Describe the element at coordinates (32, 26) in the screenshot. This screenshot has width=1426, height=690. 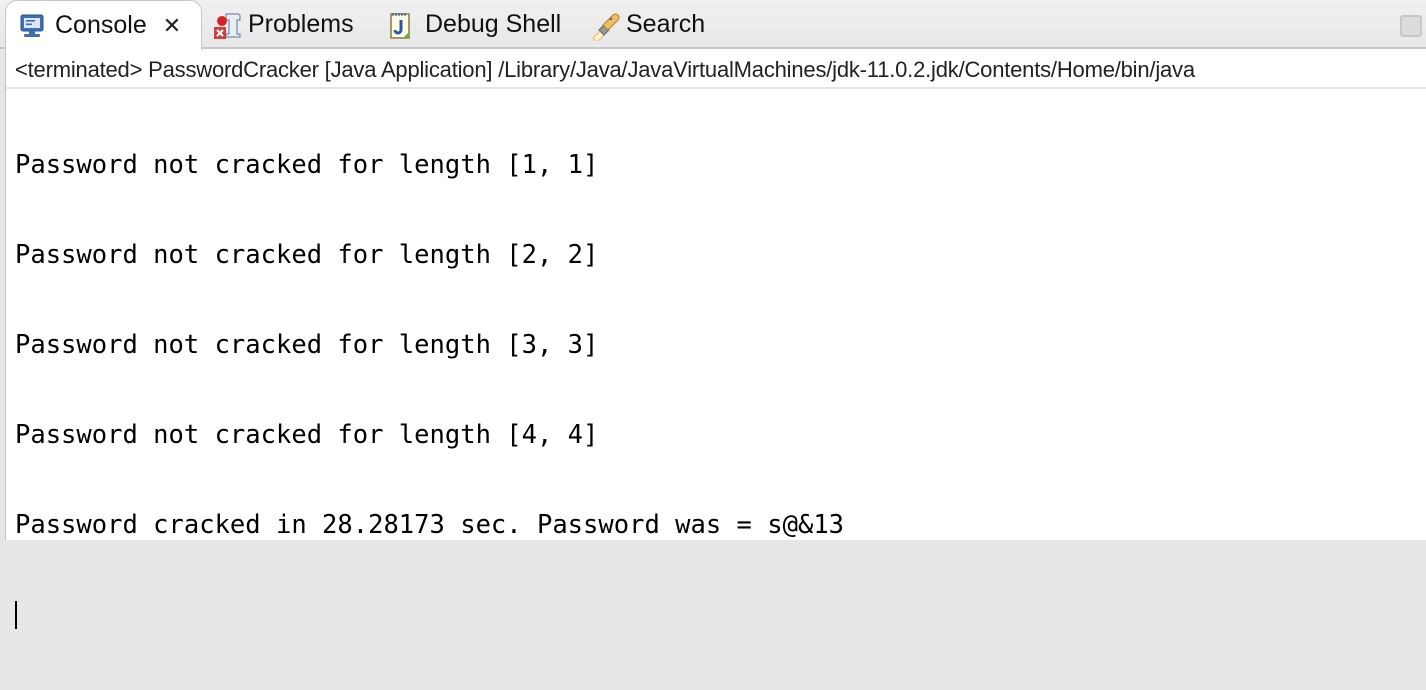
I see `console-monitor-icon` at that location.